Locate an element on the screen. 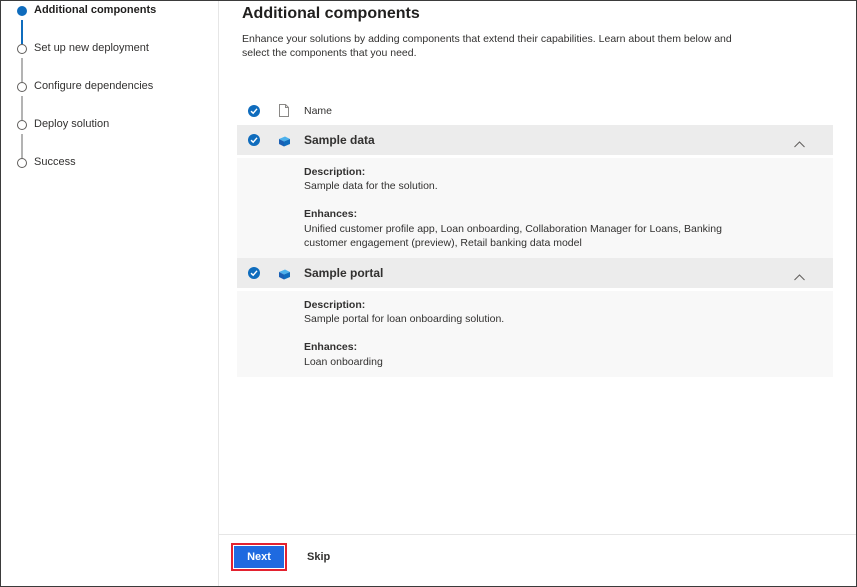  file-type-icon is located at coordinates (284, 113).